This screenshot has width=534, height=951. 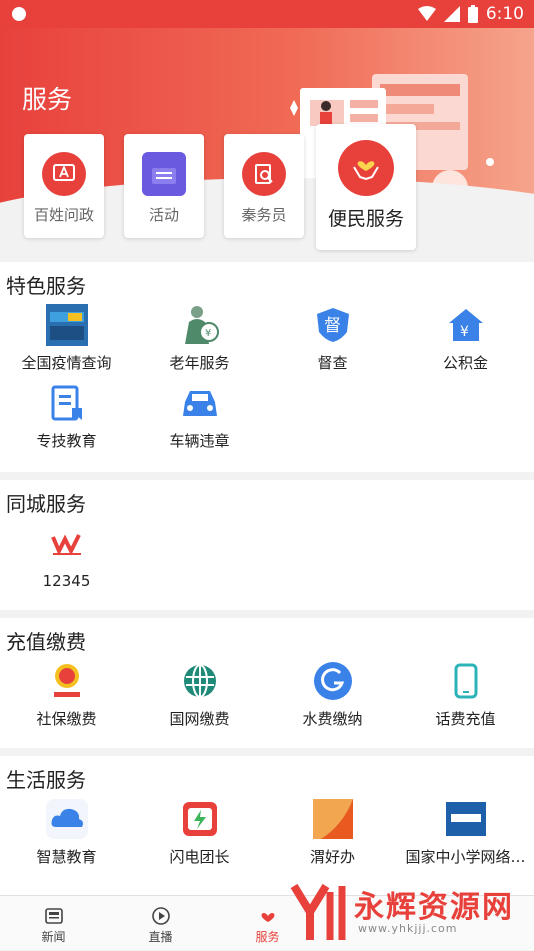 What do you see at coordinates (163, 215) in the screenshot?
I see `quick-item-label: 活动` at bounding box center [163, 215].